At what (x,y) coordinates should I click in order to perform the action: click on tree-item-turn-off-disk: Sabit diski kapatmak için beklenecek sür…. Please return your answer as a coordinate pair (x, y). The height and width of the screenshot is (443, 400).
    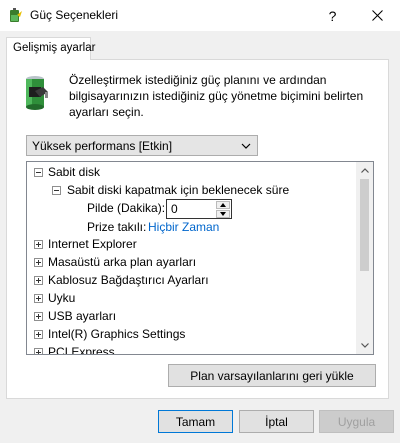
    Looking at the image, I should click on (178, 190).